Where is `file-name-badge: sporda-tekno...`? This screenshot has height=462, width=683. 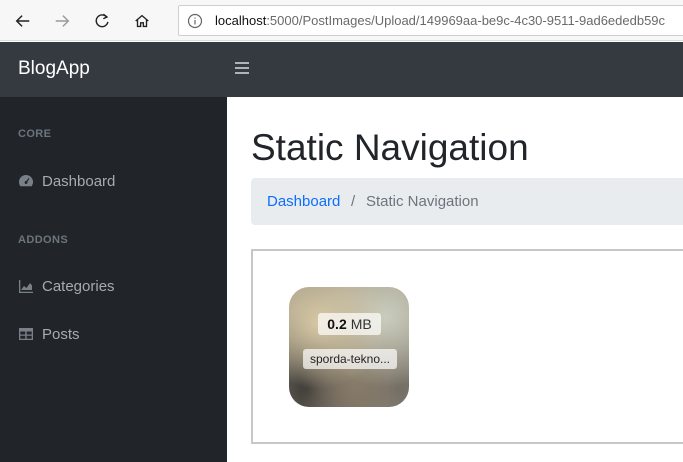
file-name-badge: sporda-tekno... is located at coordinates (350, 359).